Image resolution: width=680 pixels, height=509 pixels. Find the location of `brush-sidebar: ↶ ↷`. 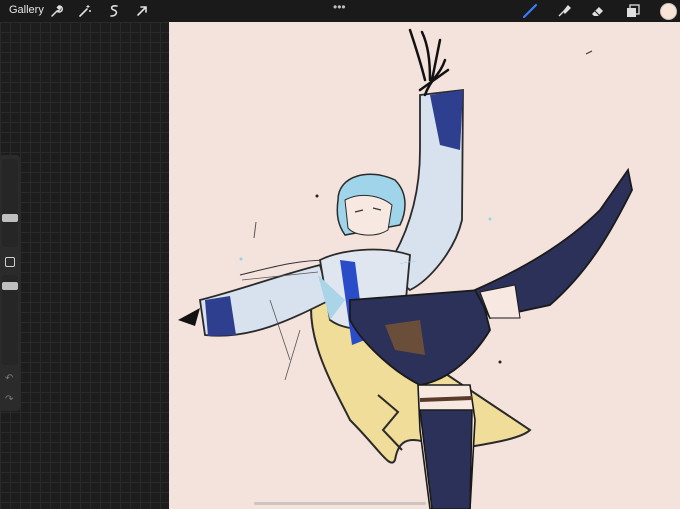

brush-sidebar: ↶ ↷ is located at coordinates (10, 283).